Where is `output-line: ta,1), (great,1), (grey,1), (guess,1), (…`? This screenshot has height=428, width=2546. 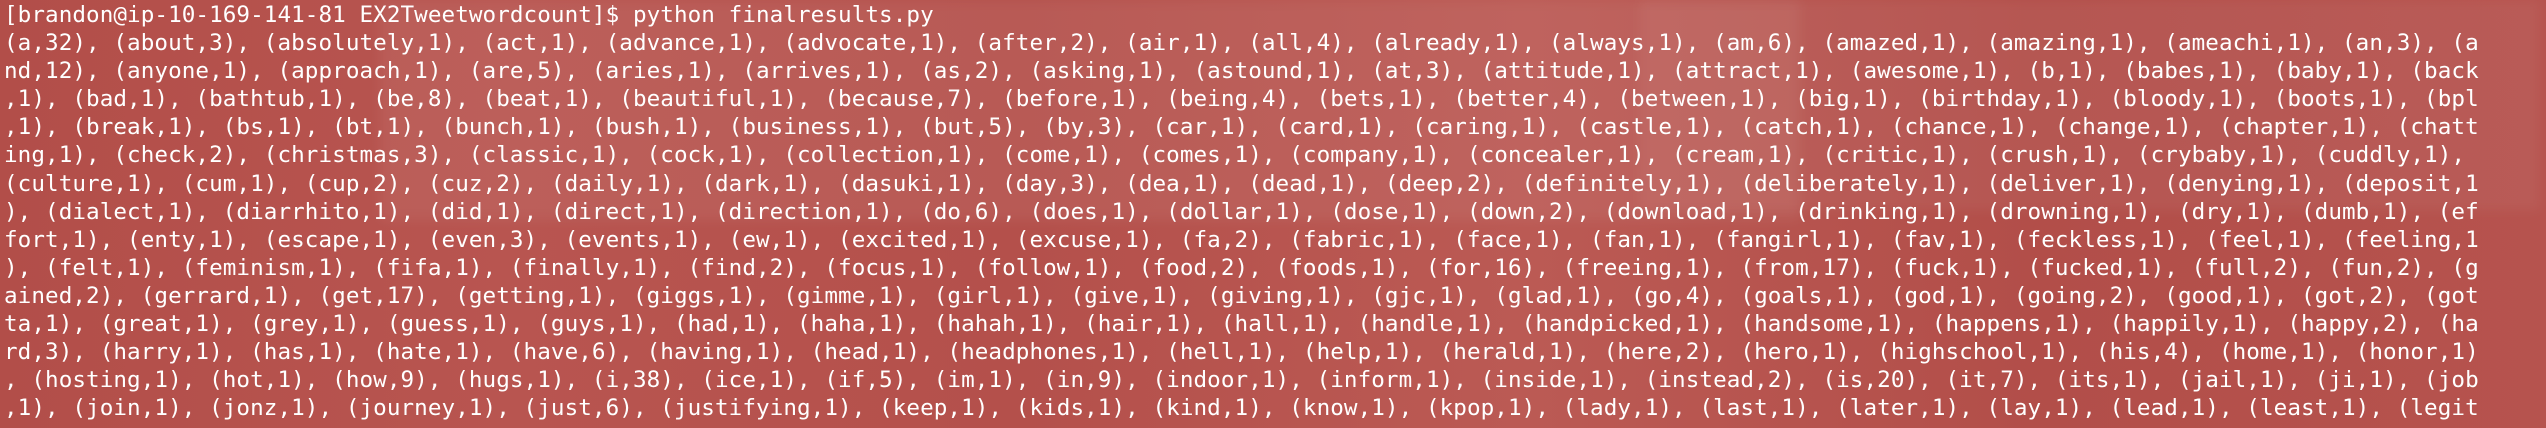 output-line: ta,1), (great,1), (grey,1), (guess,1), (… is located at coordinates (1241, 324).